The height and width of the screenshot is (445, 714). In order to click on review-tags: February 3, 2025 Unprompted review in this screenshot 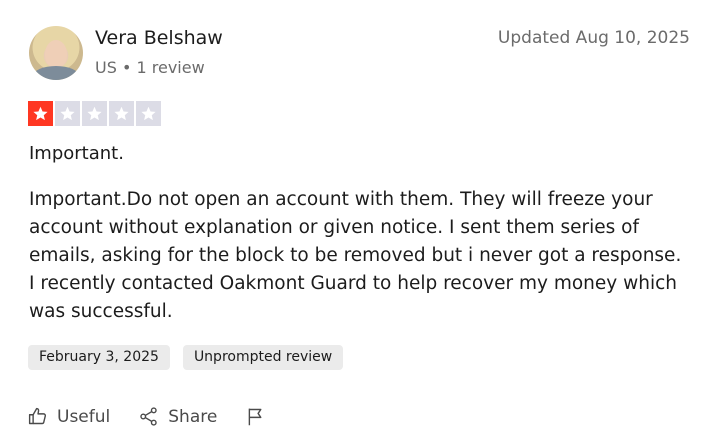, I will do `click(186, 357)`.